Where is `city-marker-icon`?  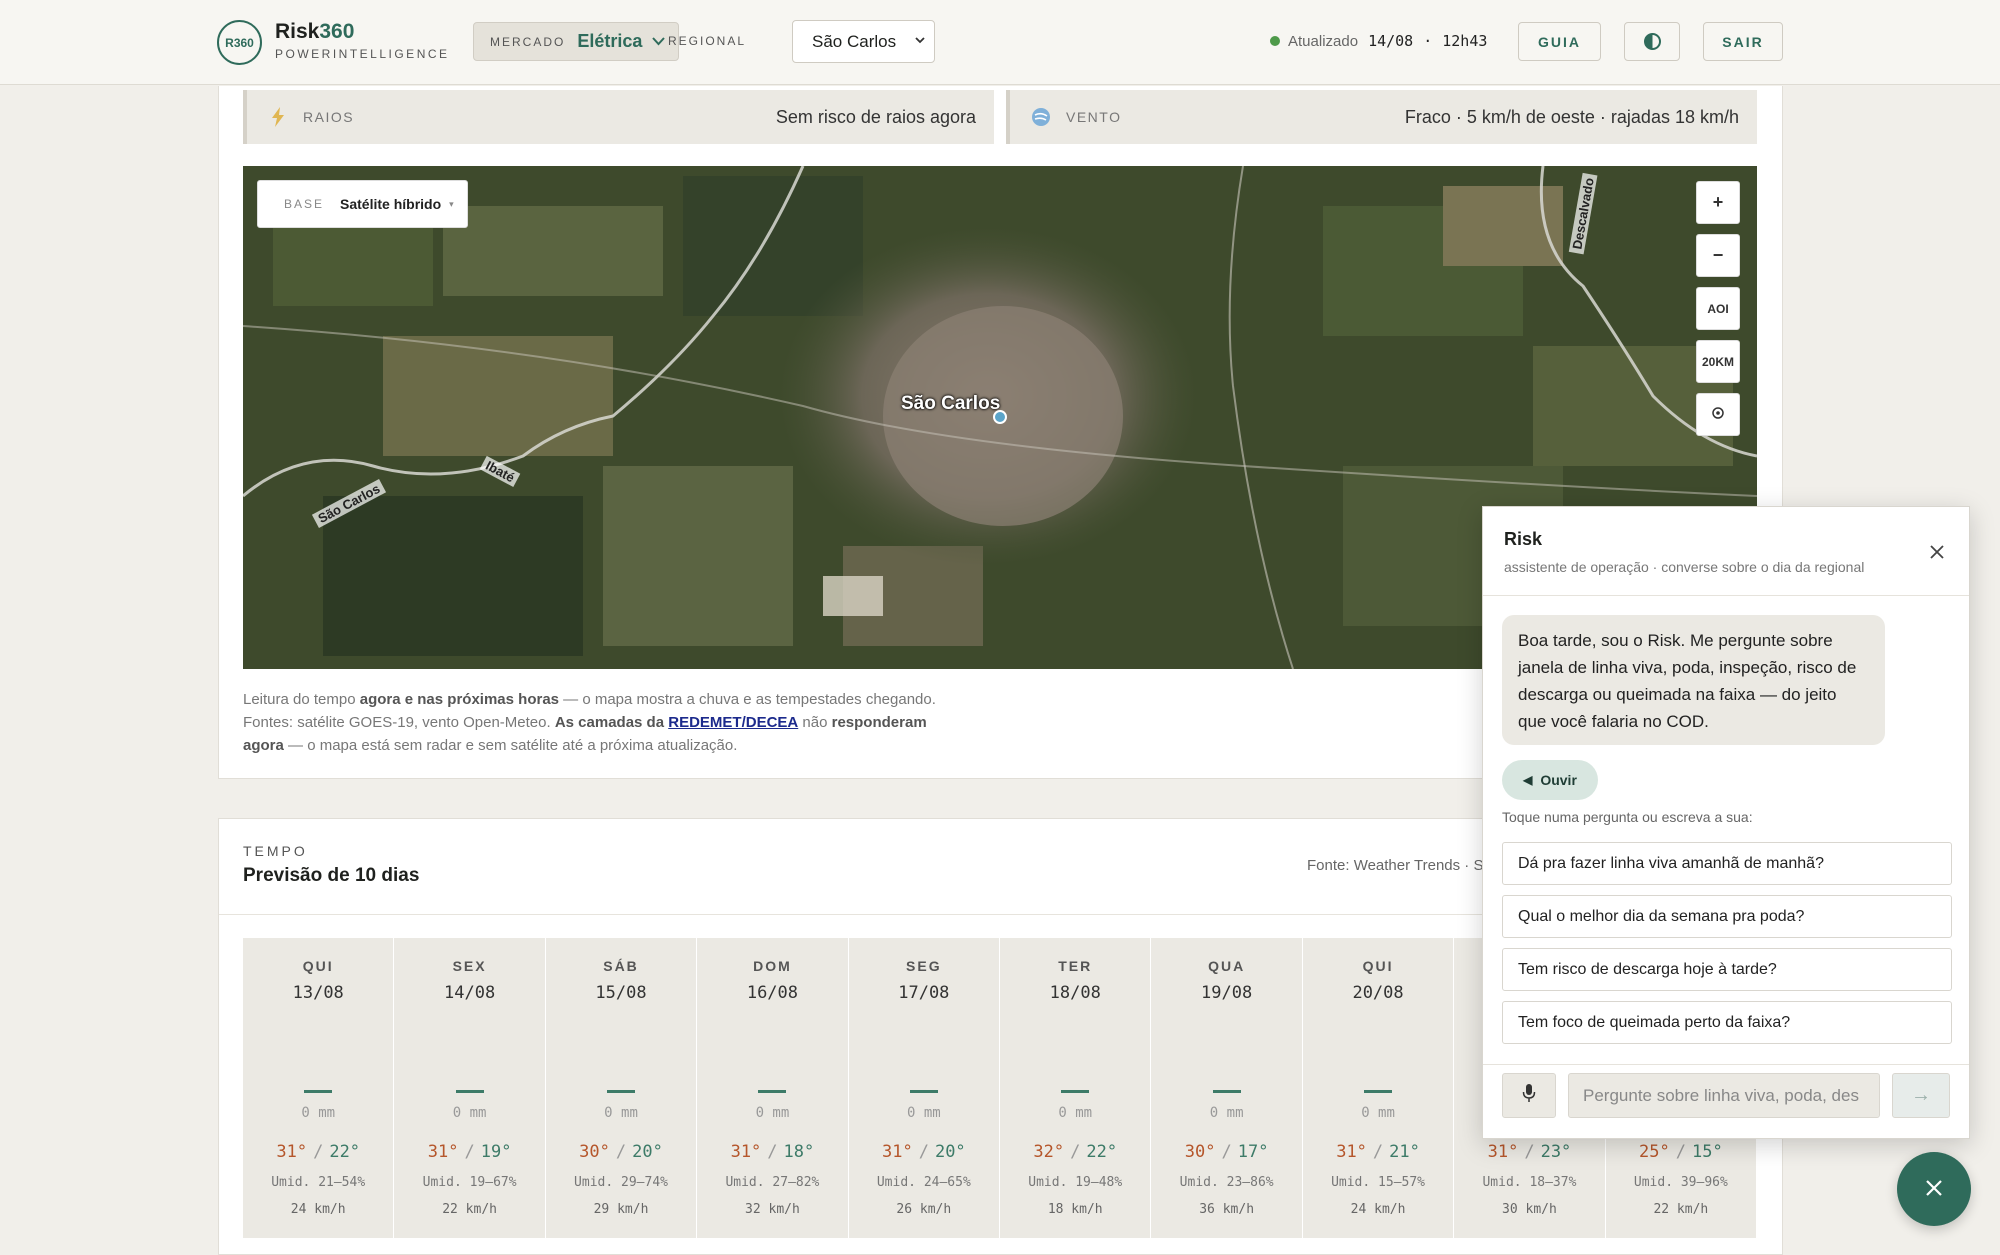
city-marker-icon is located at coordinates (1000, 417).